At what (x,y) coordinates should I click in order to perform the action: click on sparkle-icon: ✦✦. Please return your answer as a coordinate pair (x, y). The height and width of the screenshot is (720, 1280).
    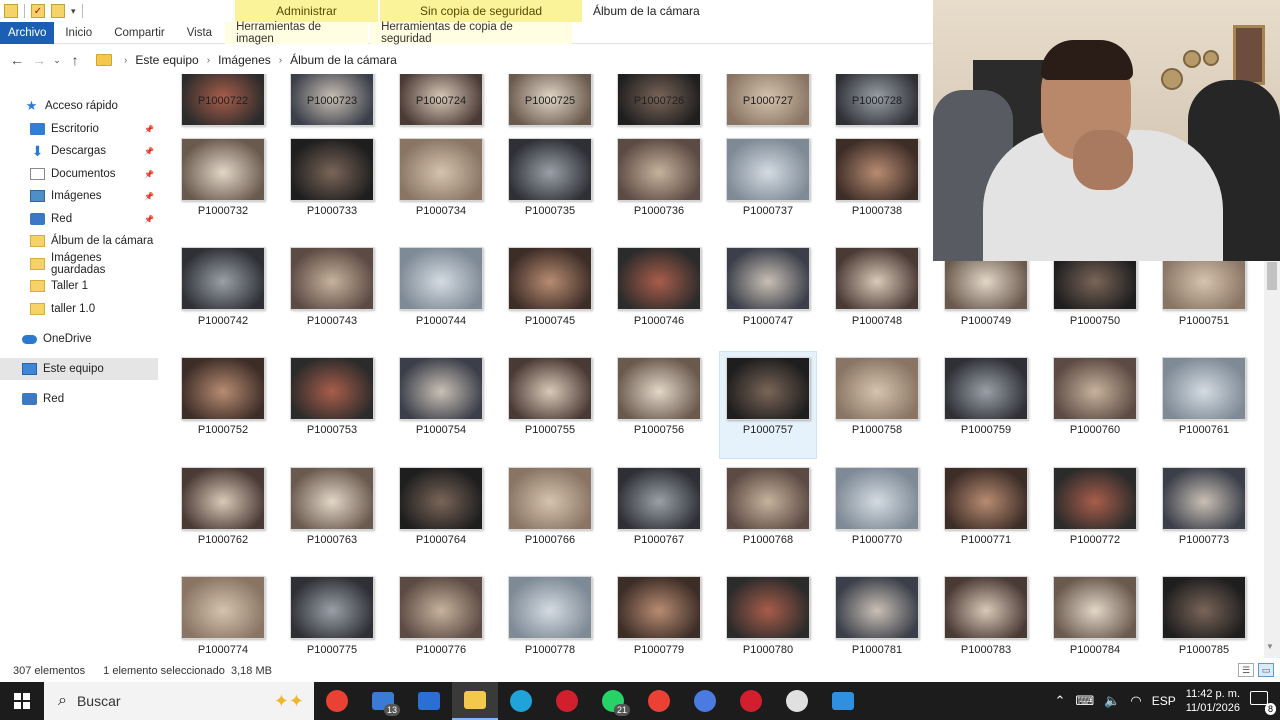
    Looking at the image, I should click on (289, 701).